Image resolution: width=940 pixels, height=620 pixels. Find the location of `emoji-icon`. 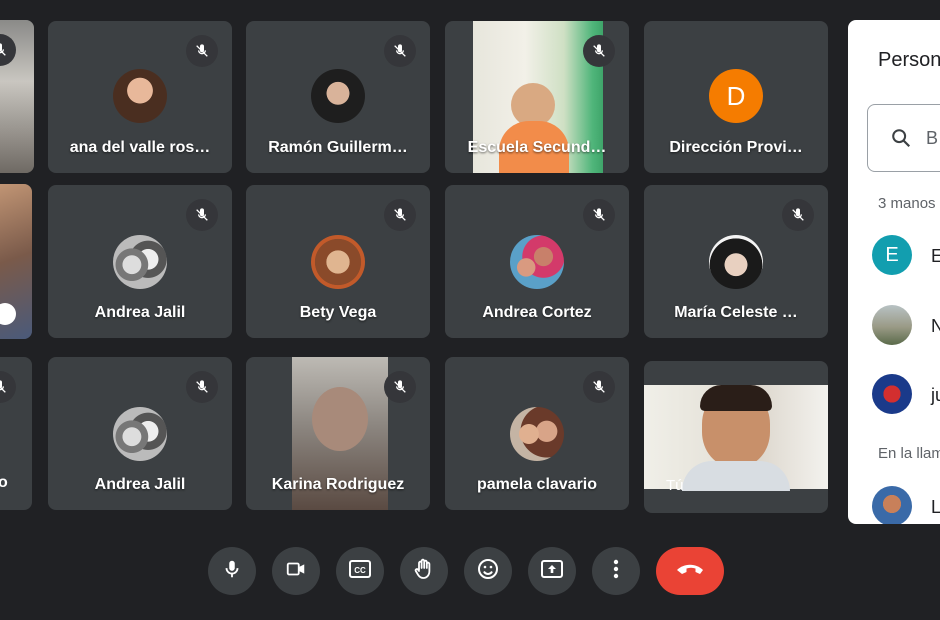

emoji-icon is located at coordinates (488, 571).